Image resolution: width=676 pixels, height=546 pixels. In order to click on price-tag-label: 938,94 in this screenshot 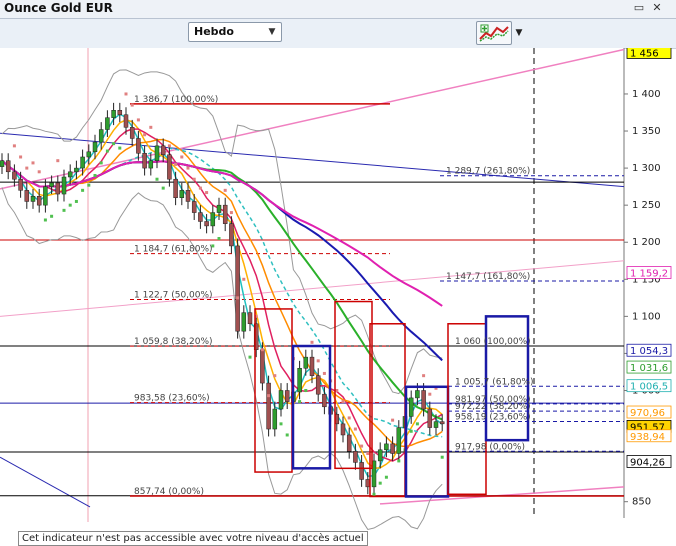, I will do `click(647, 437)`.